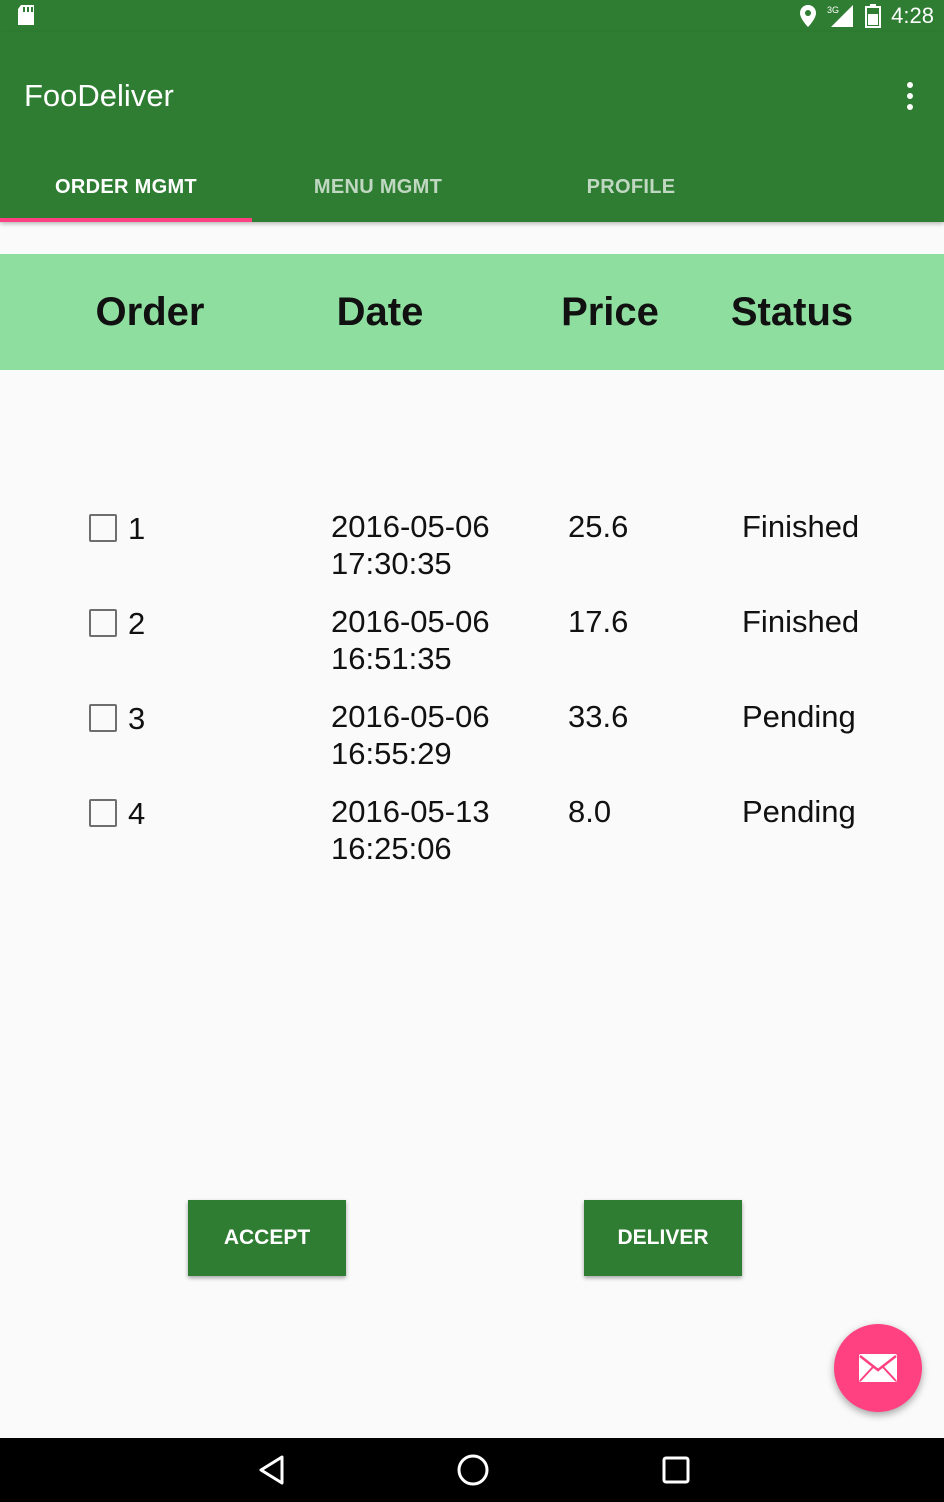 Image resolution: width=944 pixels, height=1502 pixels. What do you see at coordinates (472, 127) in the screenshot?
I see `app-bar: FooDeliver ORDER MGMT MENU MGMT PROFILE` at bounding box center [472, 127].